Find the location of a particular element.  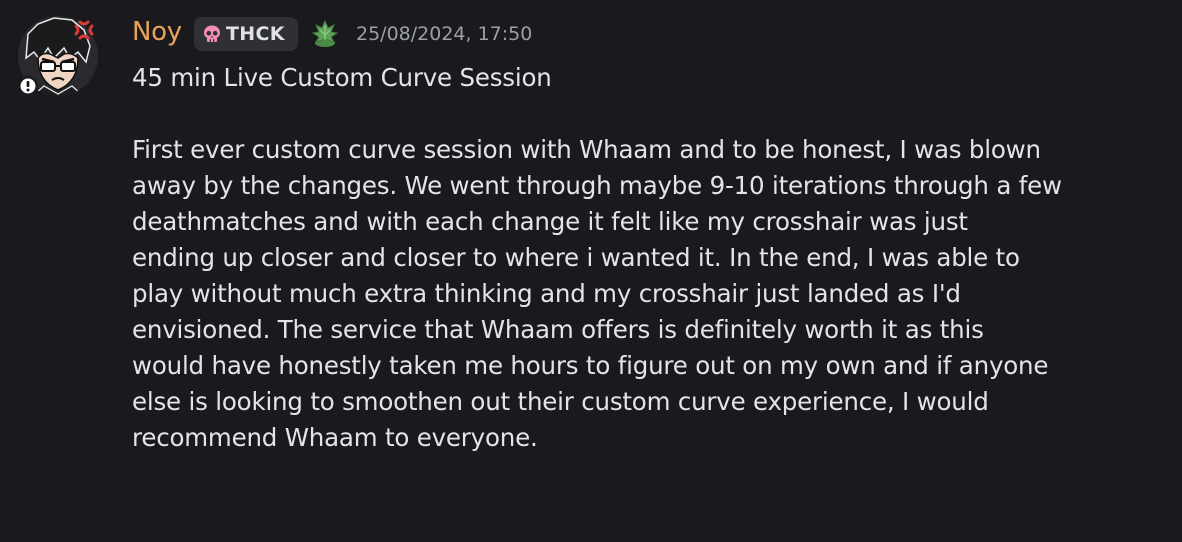

avatar is located at coordinates (58, 56).